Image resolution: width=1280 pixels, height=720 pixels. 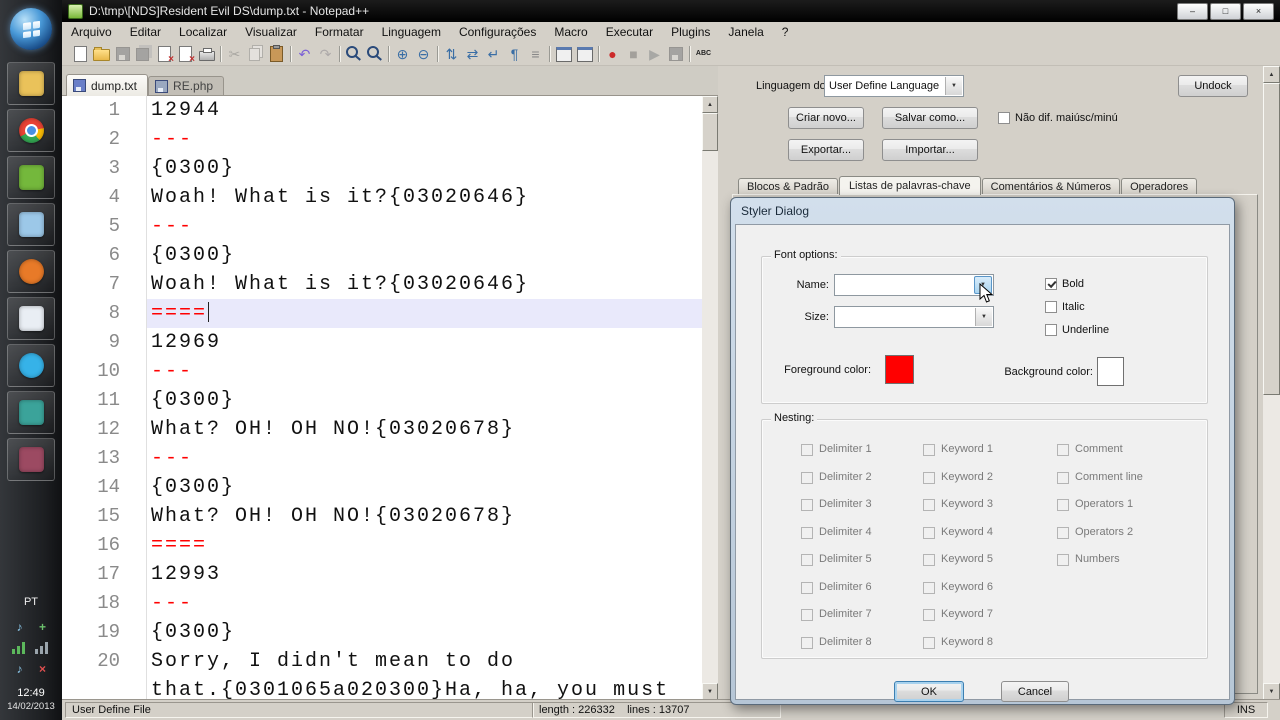 What do you see at coordinates (339, 32) in the screenshot?
I see `menu-item-4: Formatar` at bounding box center [339, 32].